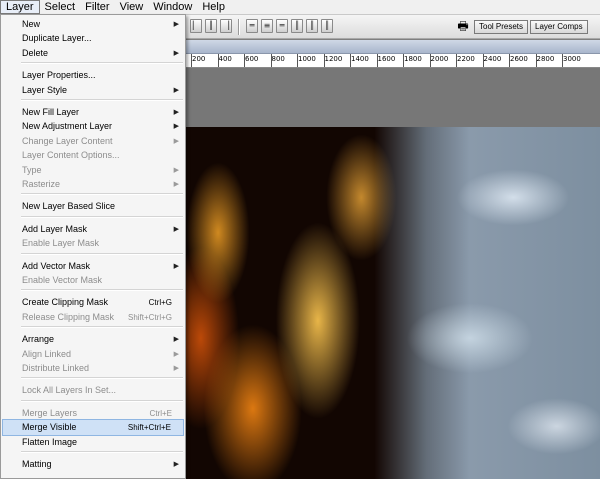  Describe the element at coordinates (300, 7) in the screenshot. I see `menu-bar: Layer Select Filter View Window Help` at that location.